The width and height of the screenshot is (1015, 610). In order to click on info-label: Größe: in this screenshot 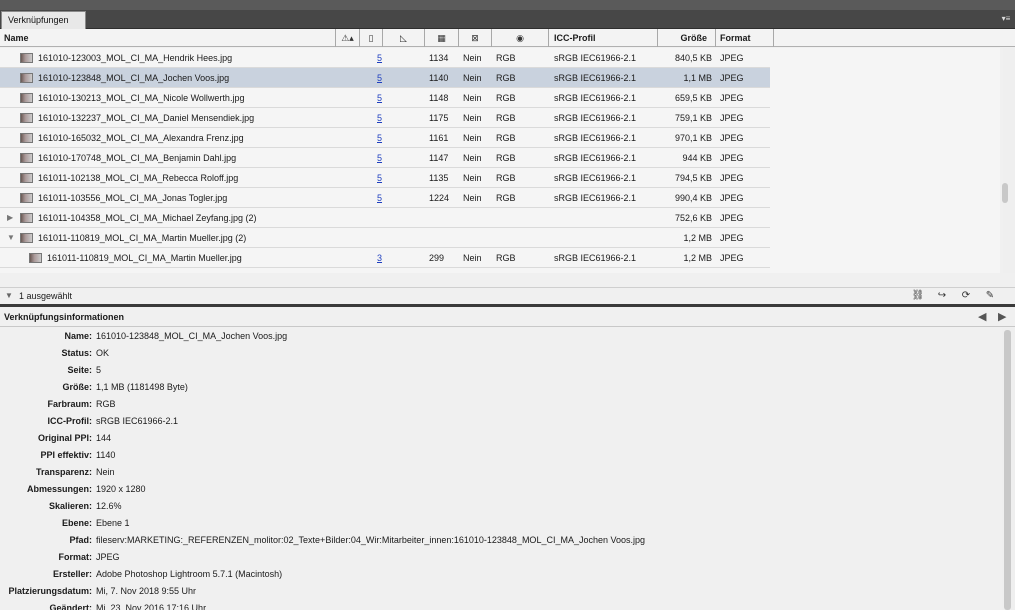, I will do `click(77, 387)`.